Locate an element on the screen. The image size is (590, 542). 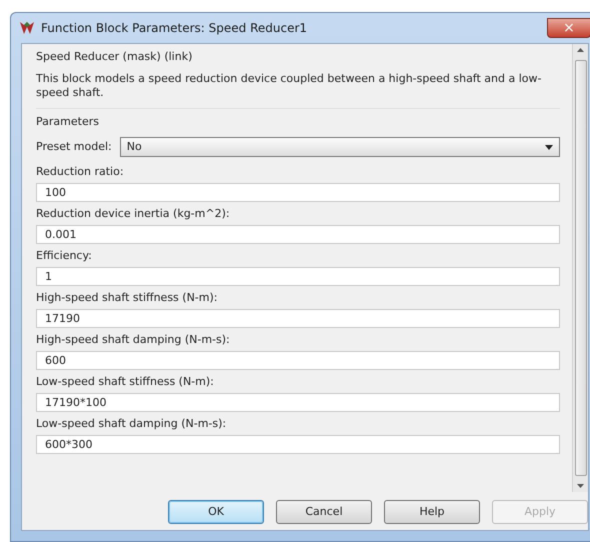
block-description: This block models a speed reduction device coupled between a high-speed shaft and a low-speed shaft. is located at coordinates (289, 86).